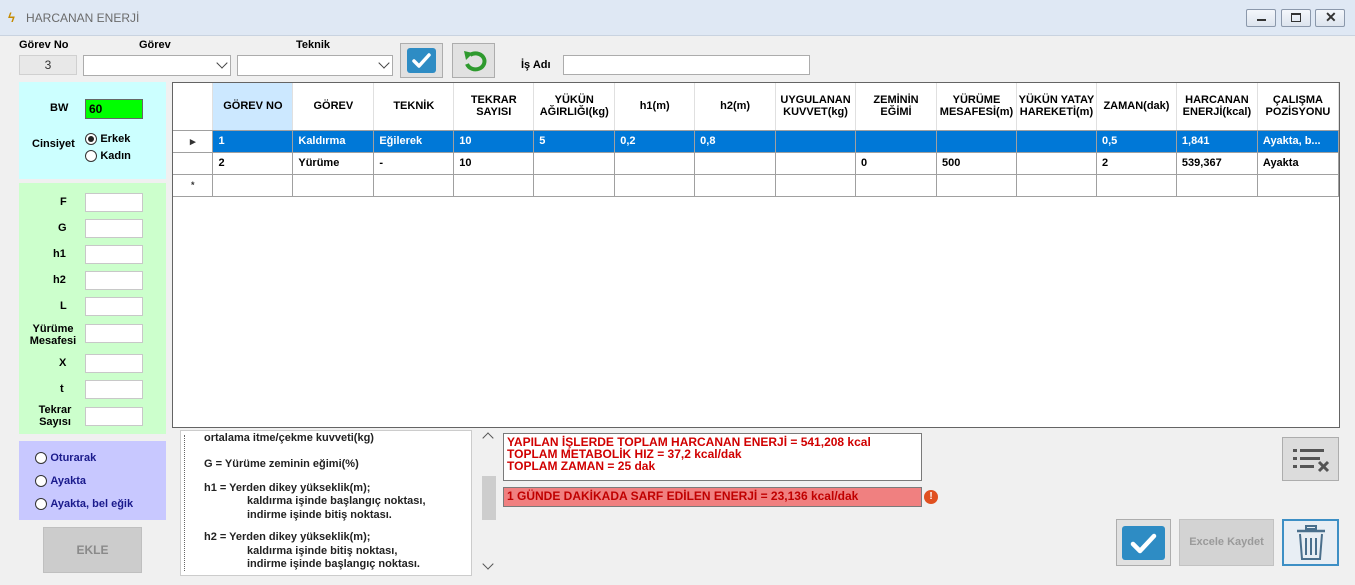  What do you see at coordinates (414, 141) in the screenshot?
I see `table-cell: Eğilerek` at bounding box center [414, 141].